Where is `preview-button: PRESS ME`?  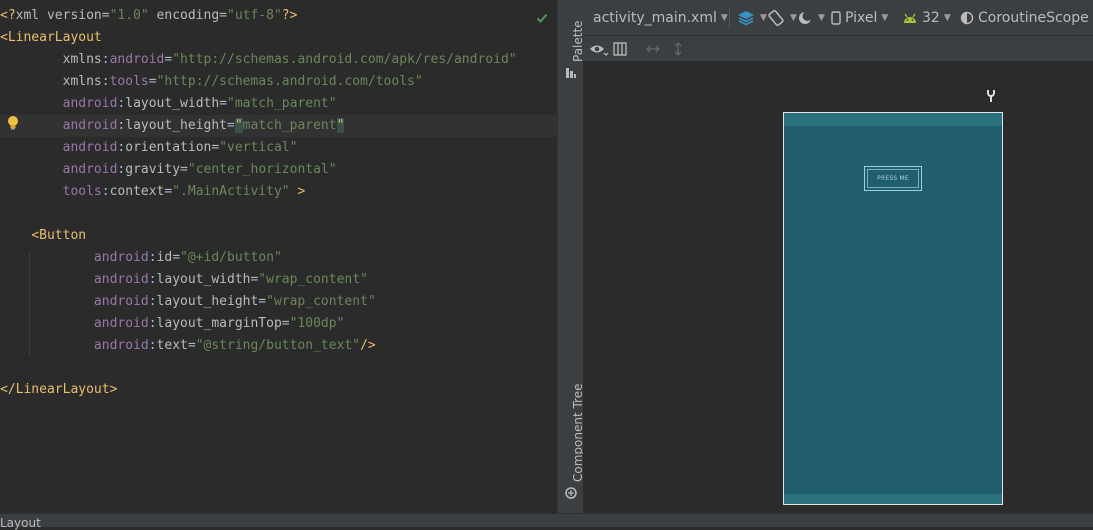
preview-button: PRESS ME is located at coordinates (893, 178).